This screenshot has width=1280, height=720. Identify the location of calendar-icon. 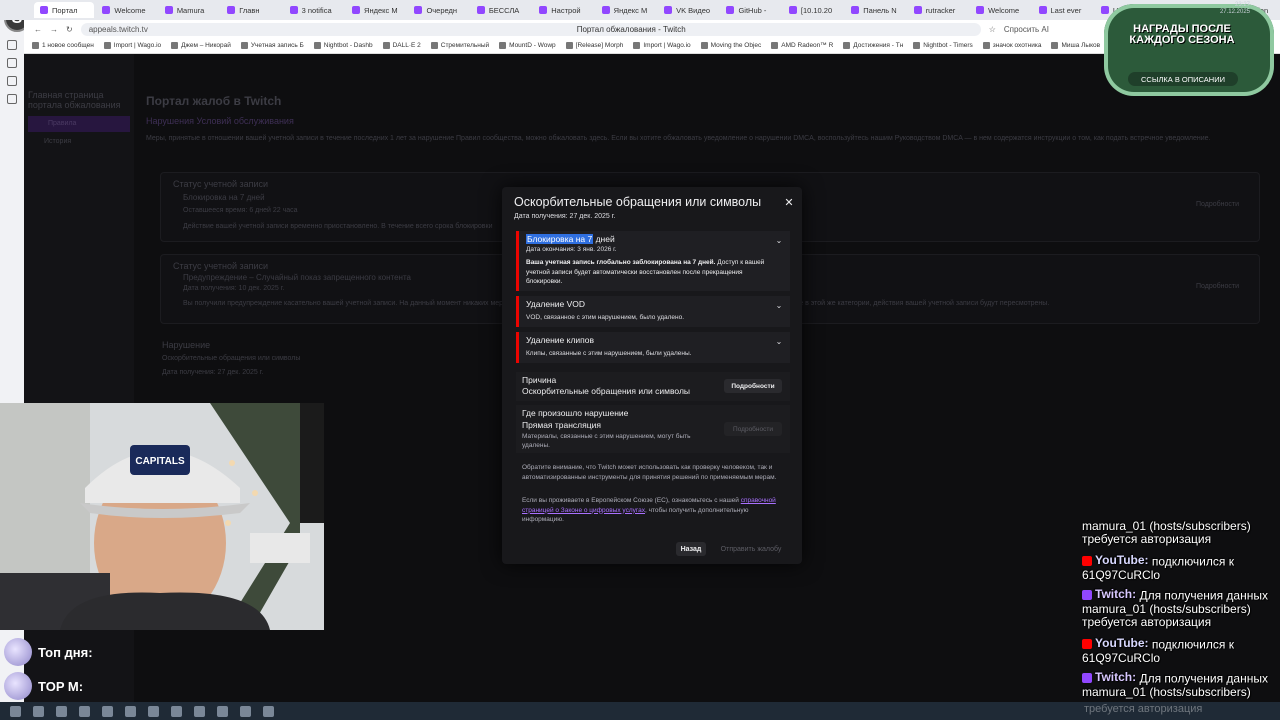
(12, 63).